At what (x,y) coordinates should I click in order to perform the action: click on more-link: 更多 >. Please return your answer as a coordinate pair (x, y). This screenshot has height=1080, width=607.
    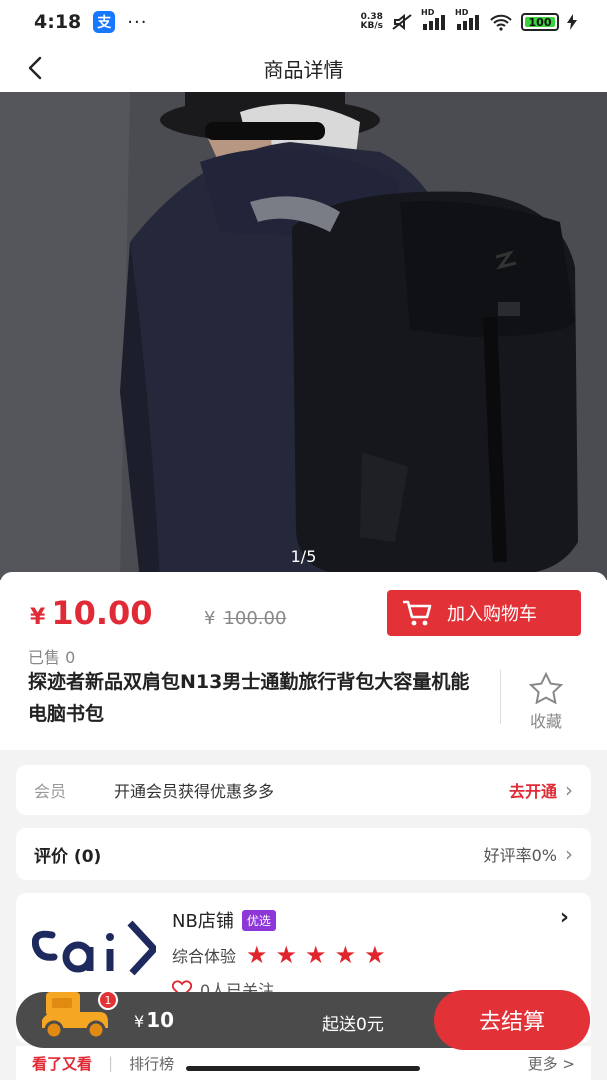
    Looking at the image, I should click on (551, 1063).